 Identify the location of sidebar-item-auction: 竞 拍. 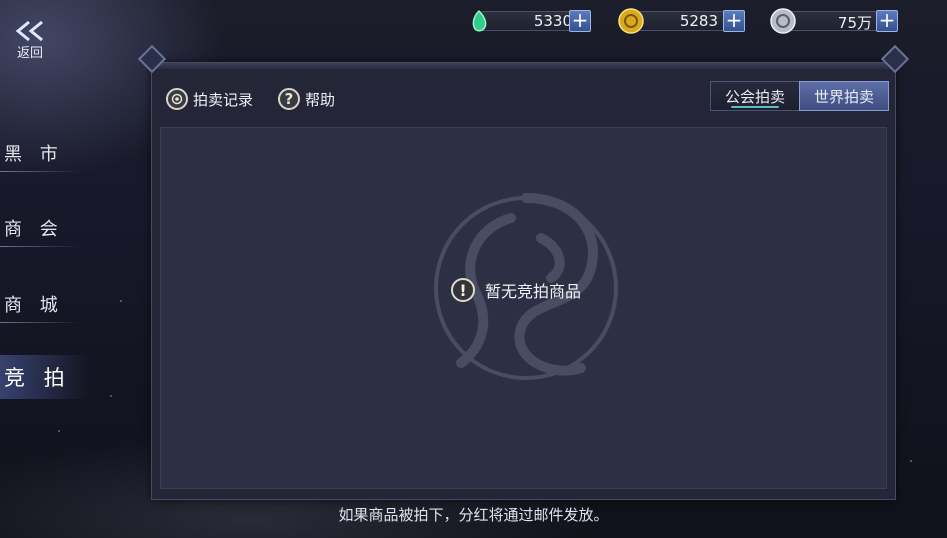
(45, 377).